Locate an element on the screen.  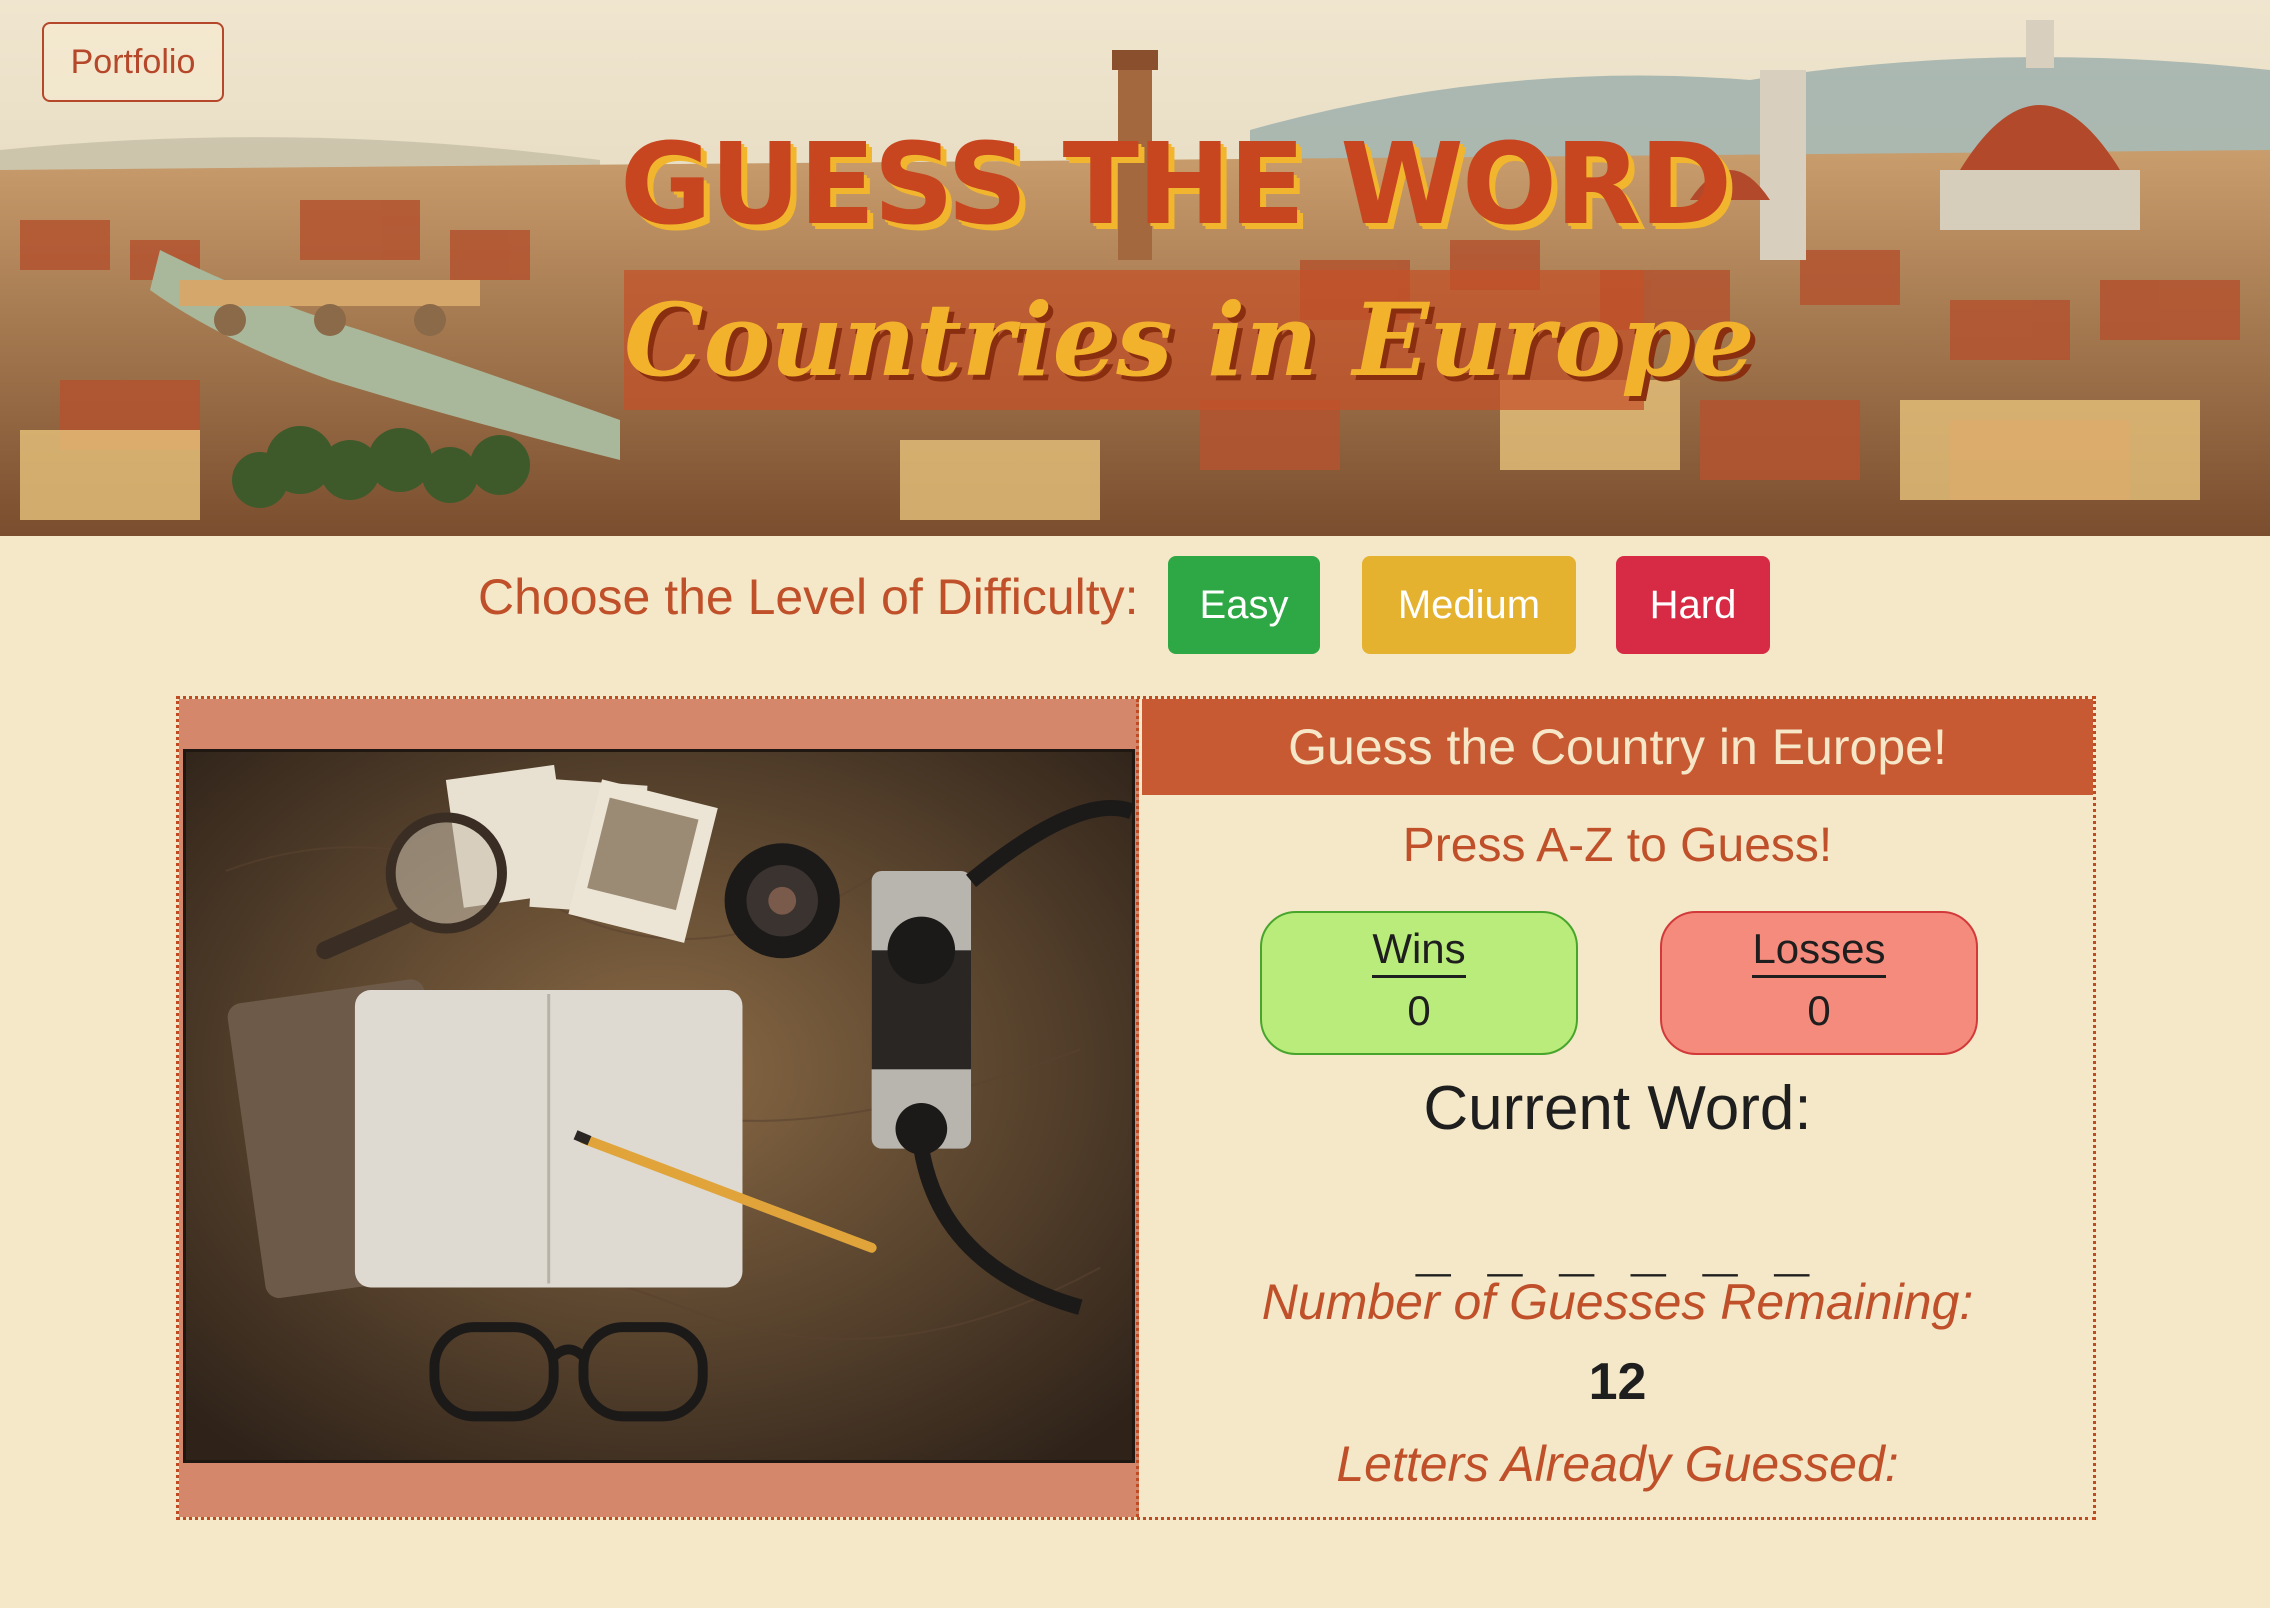
wins-card: Wins 0 is located at coordinates (1419, 983).